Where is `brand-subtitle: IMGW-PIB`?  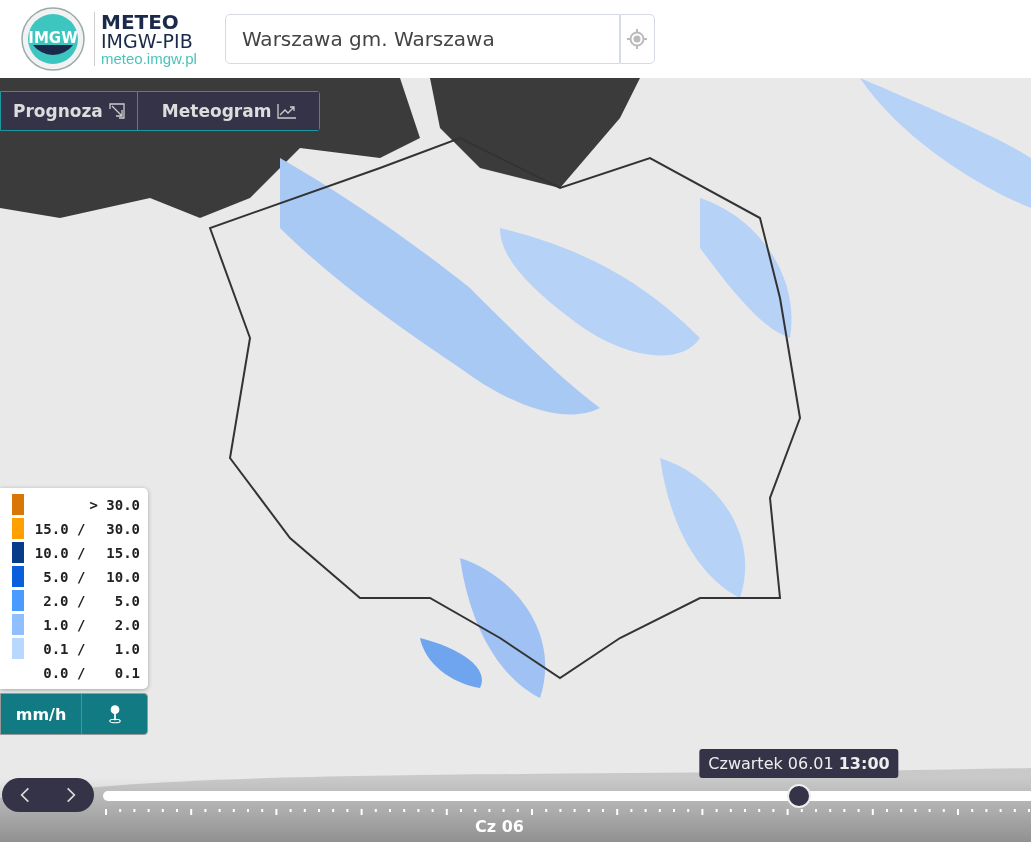
brand-subtitle: IMGW-PIB is located at coordinates (147, 41).